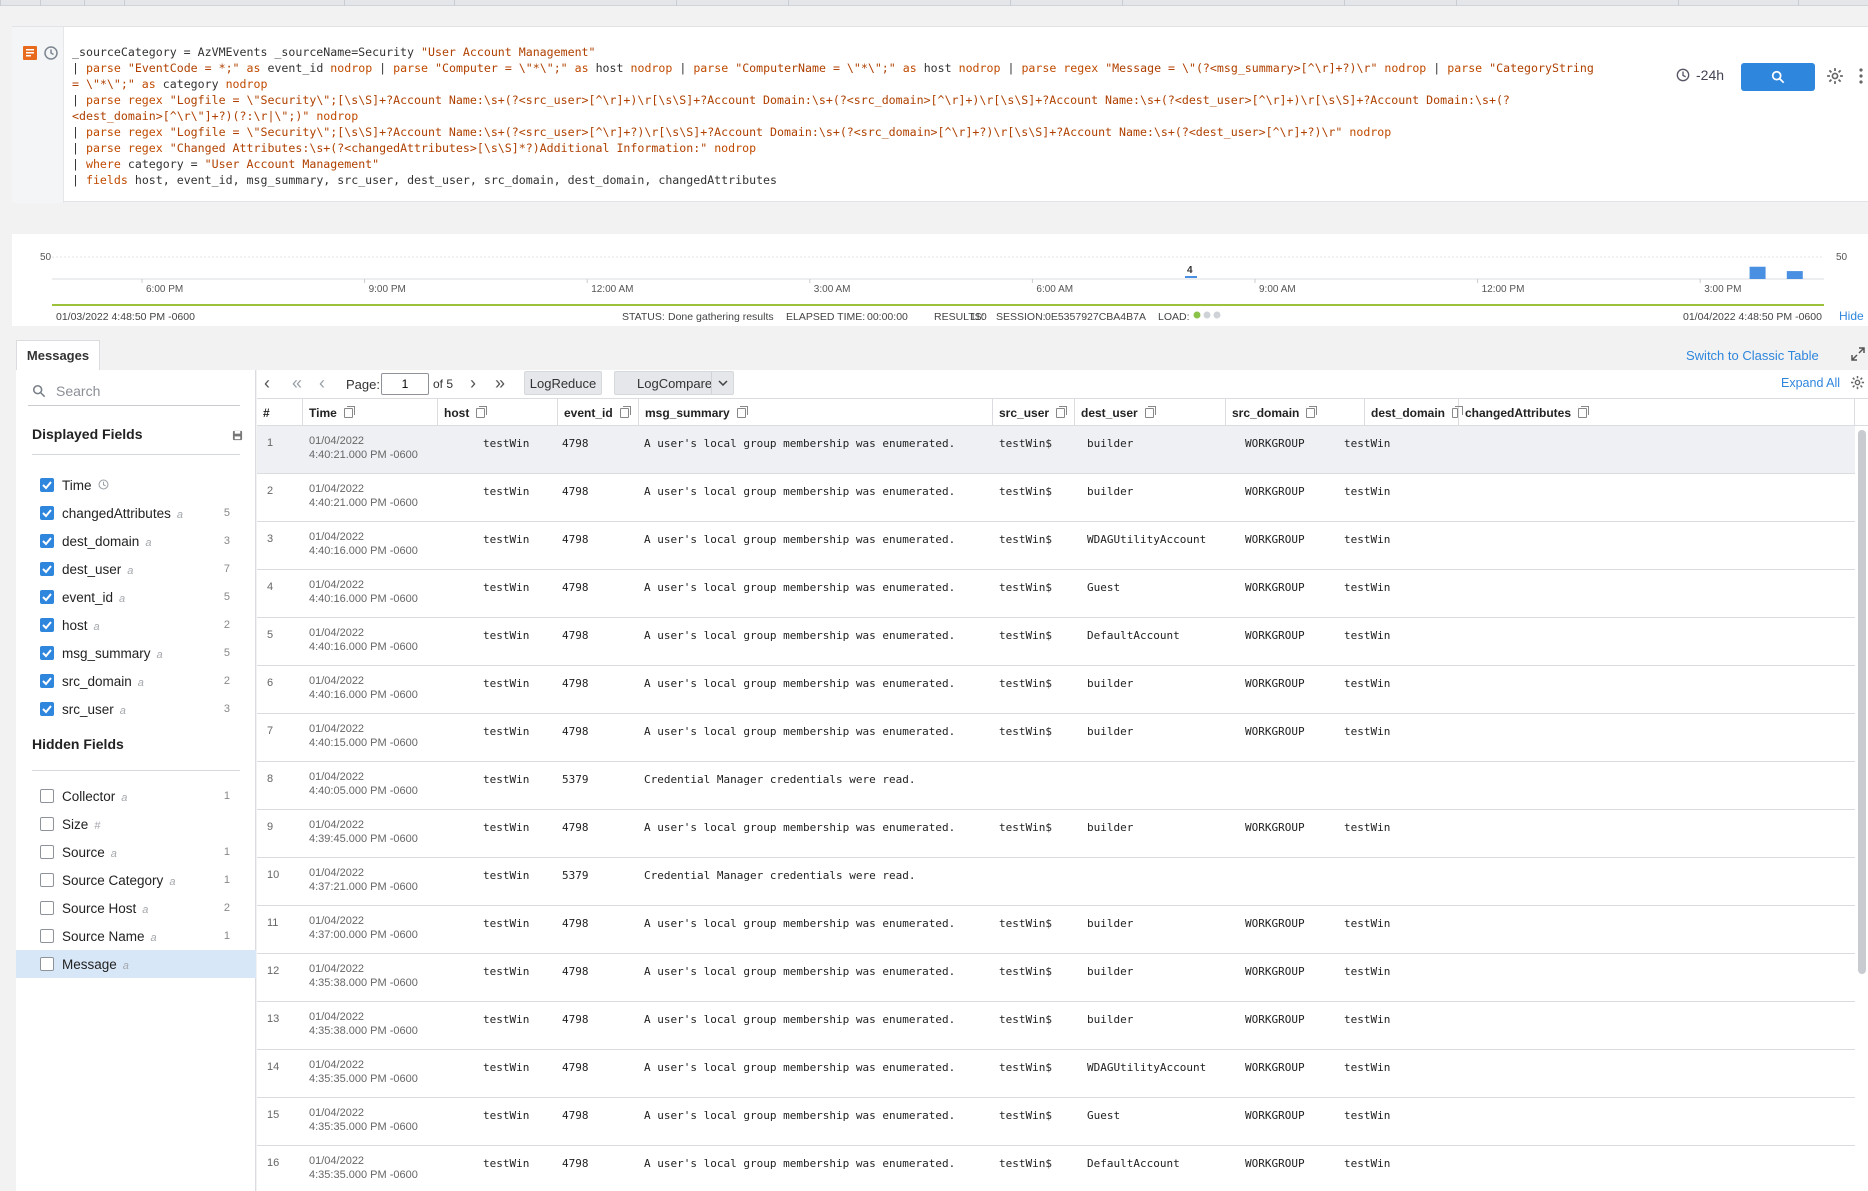  Describe the element at coordinates (1700, 75) in the screenshot. I see `time-range-picker: -24h` at that location.